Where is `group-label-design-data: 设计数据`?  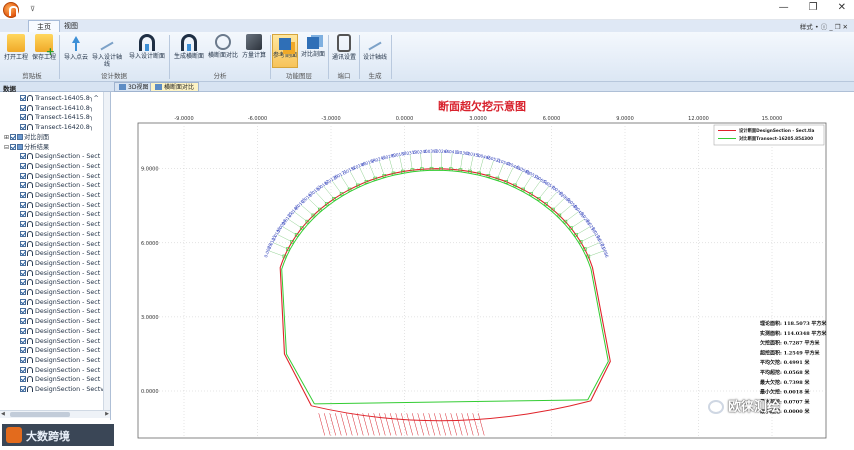
group-label-design-data: 设计数据 is located at coordinates (114, 76).